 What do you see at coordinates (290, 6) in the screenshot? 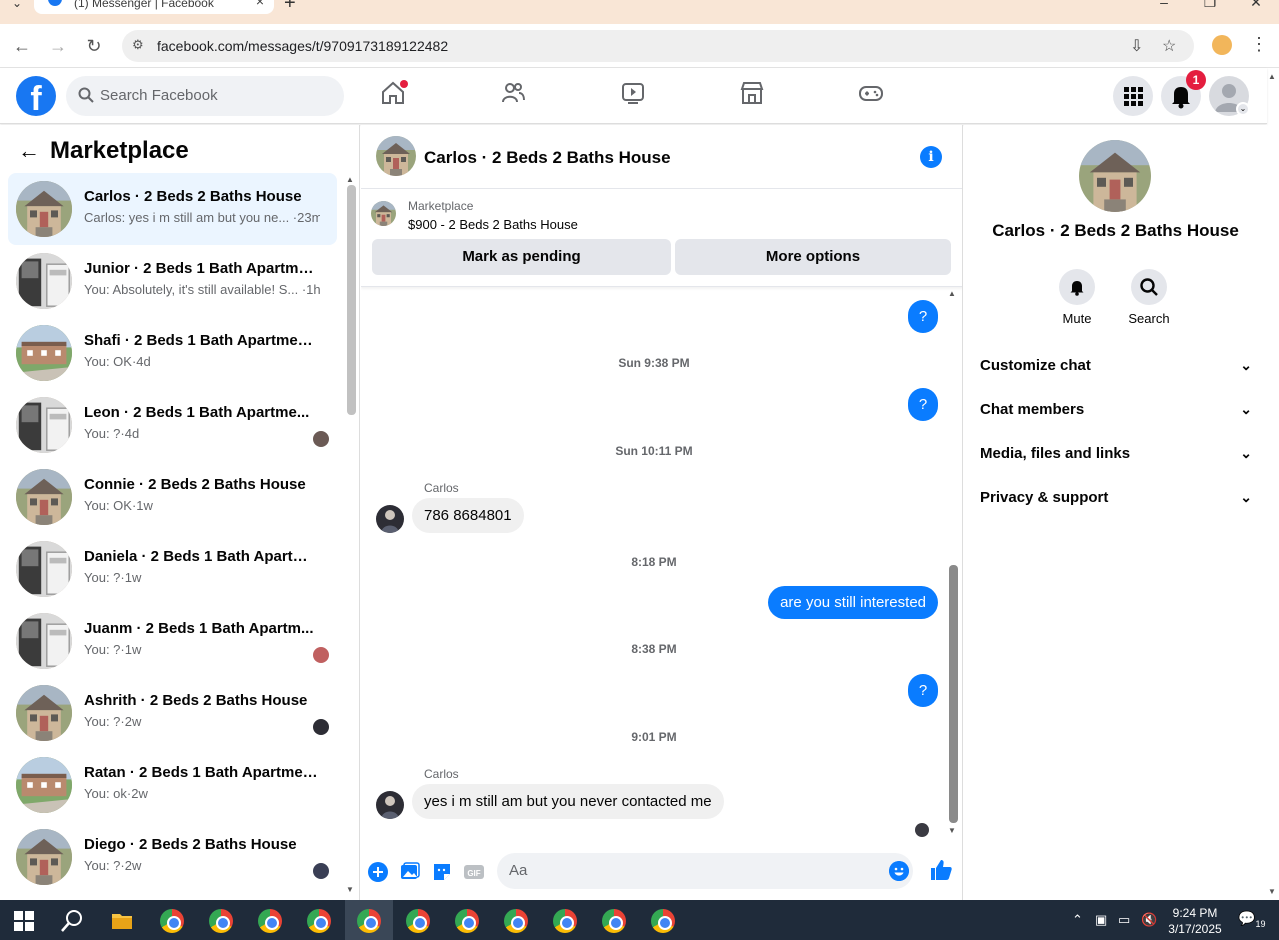
I see `new-tab-icon: +` at bounding box center [290, 6].